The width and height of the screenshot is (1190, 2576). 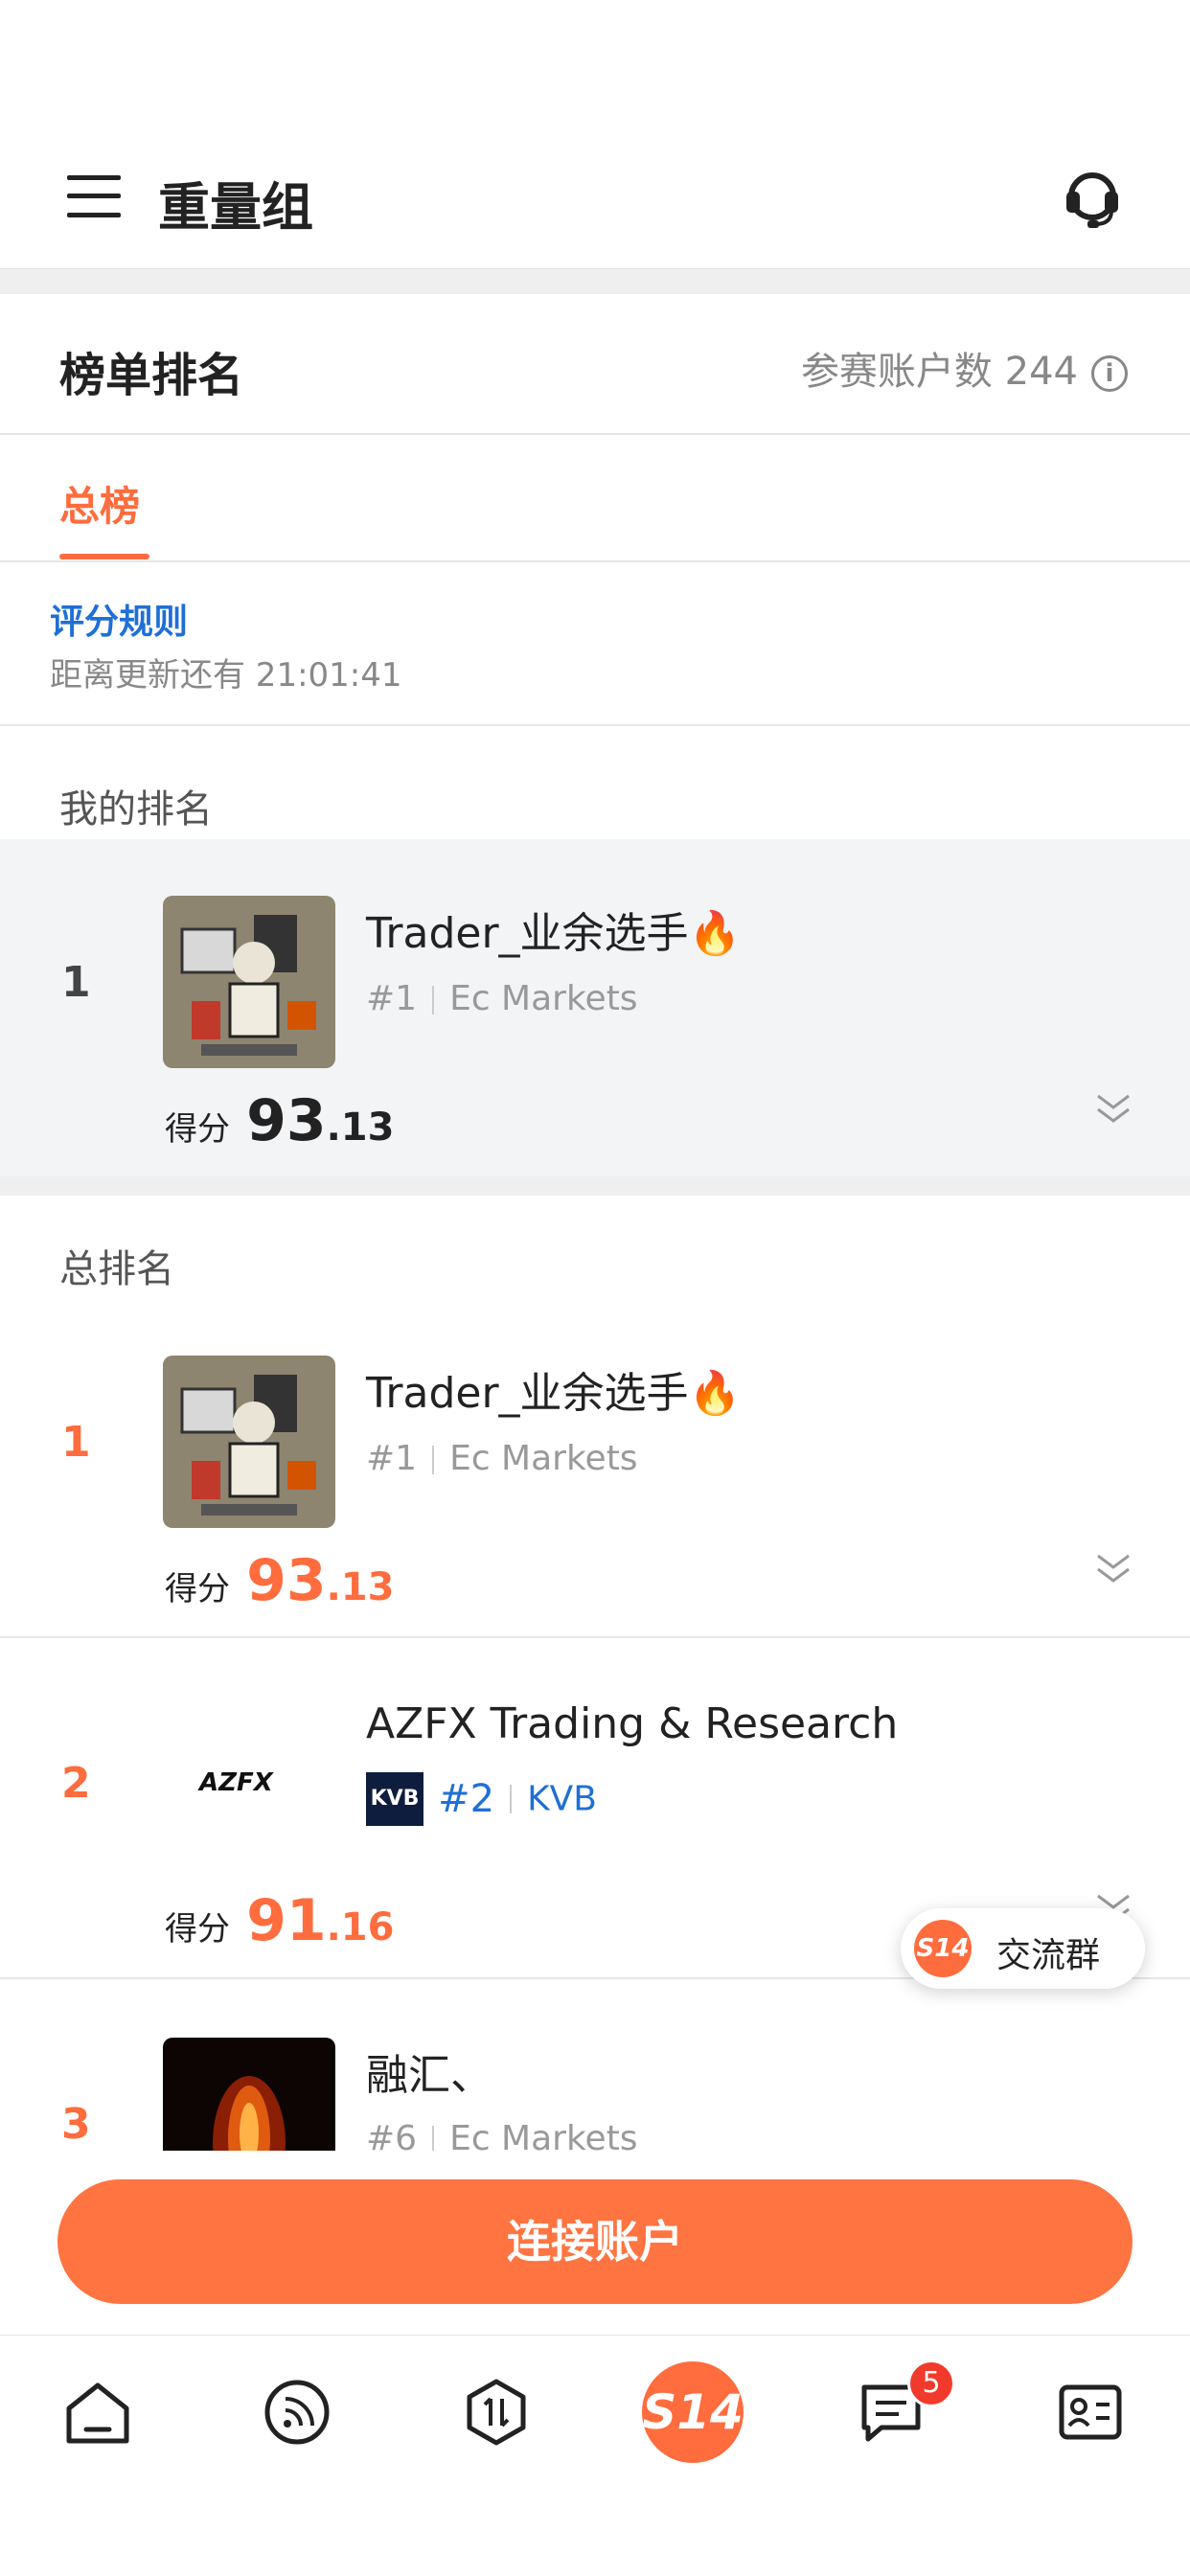 I want to click on community-chat-button: S14 交流群, so click(x=1023, y=1948).